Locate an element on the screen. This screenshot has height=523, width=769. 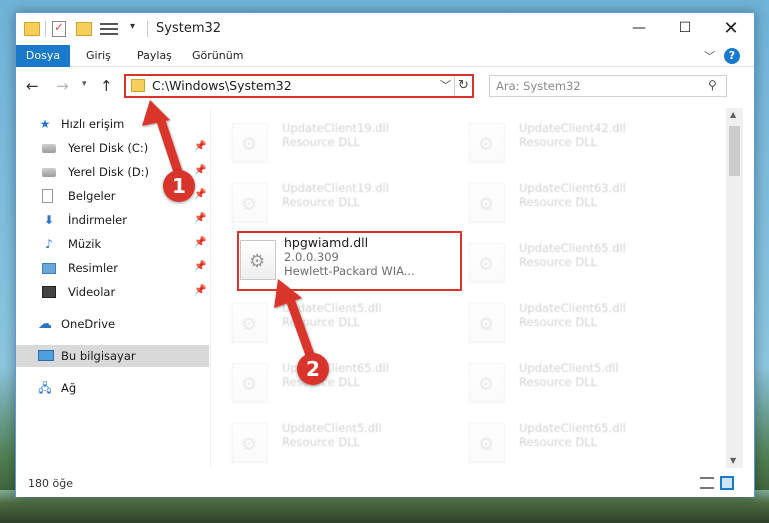
title-bar: ▾ System32 — ☐ ✕ is located at coordinates (385, 29).